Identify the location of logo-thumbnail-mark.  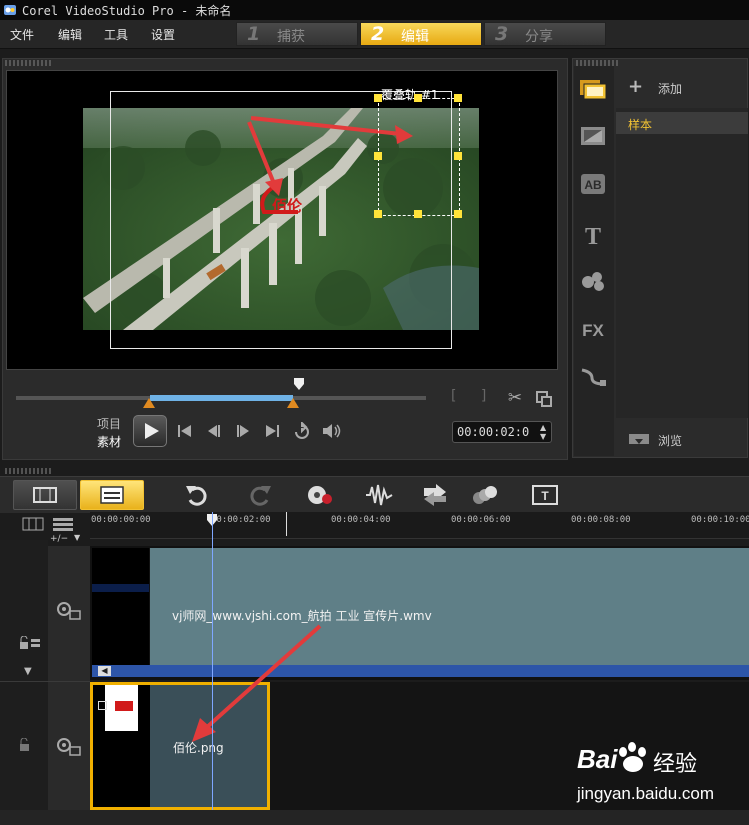
(124, 706).